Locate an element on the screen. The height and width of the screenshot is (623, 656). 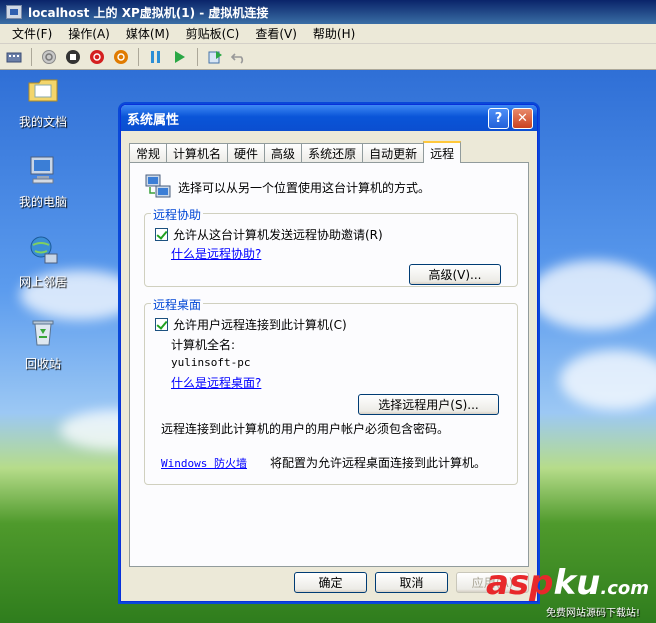
desktop-icon-label: 网上邻居 is located at coordinates (42, 282).